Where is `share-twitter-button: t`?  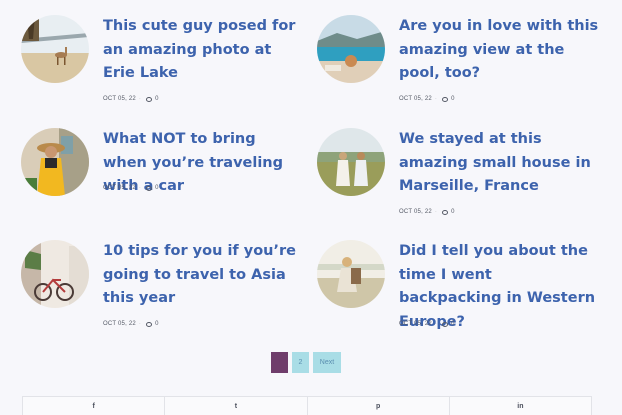
share-twitter-button: t is located at coordinates (236, 406).